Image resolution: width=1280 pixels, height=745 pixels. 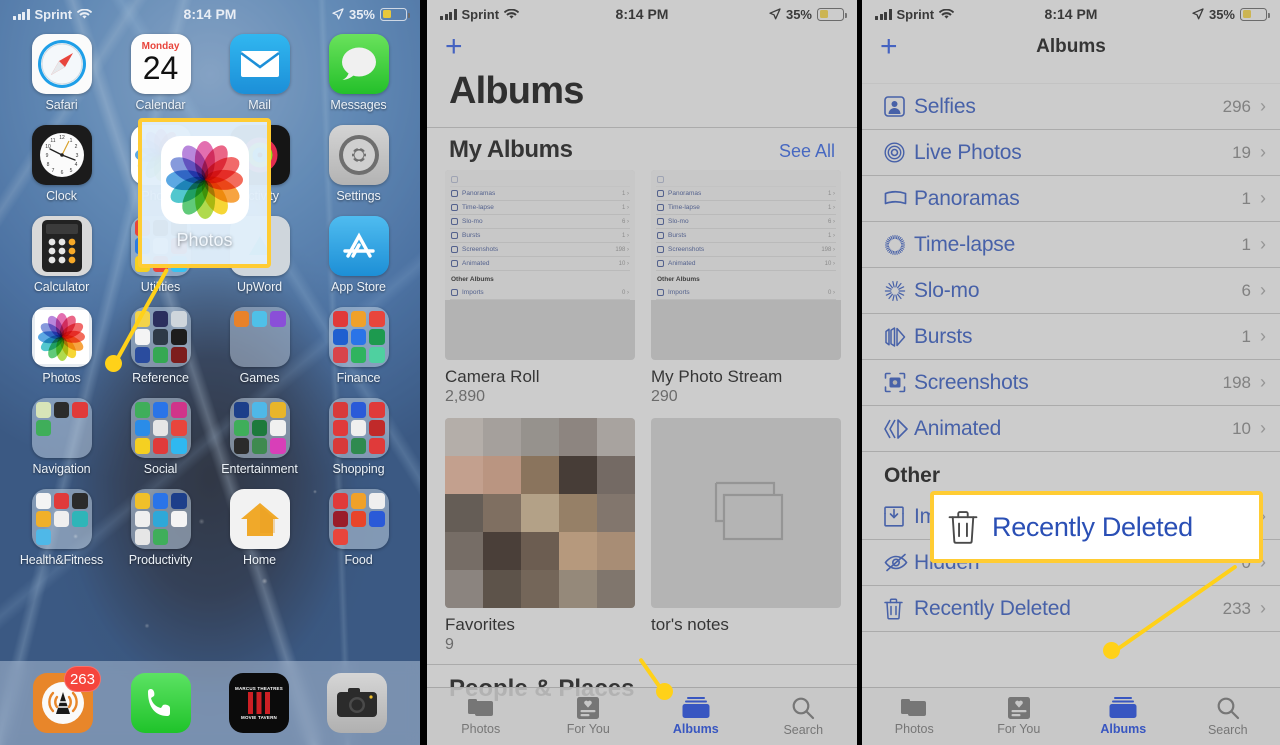 What do you see at coordinates (358, 255) in the screenshot?
I see `app-app-store: App Store` at bounding box center [358, 255].